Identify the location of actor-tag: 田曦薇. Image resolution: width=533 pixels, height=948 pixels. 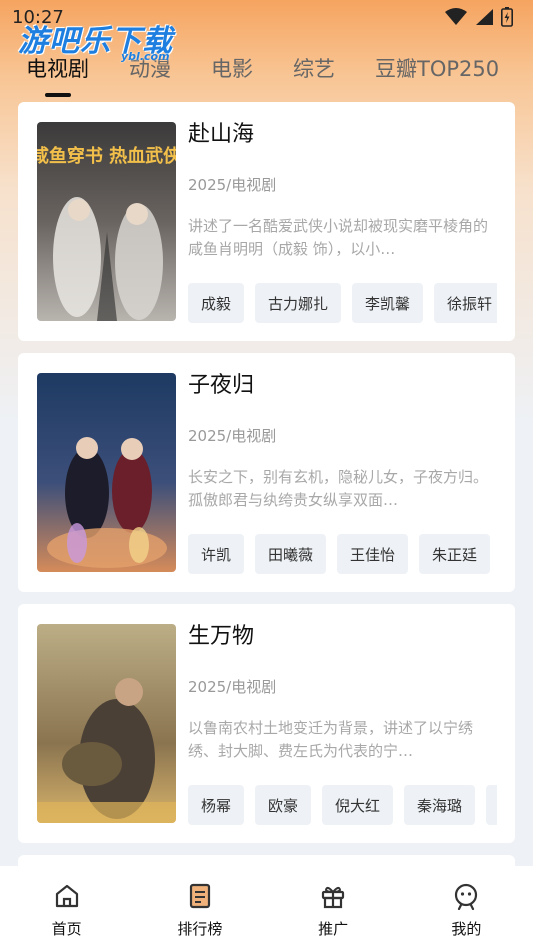
(291, 554).